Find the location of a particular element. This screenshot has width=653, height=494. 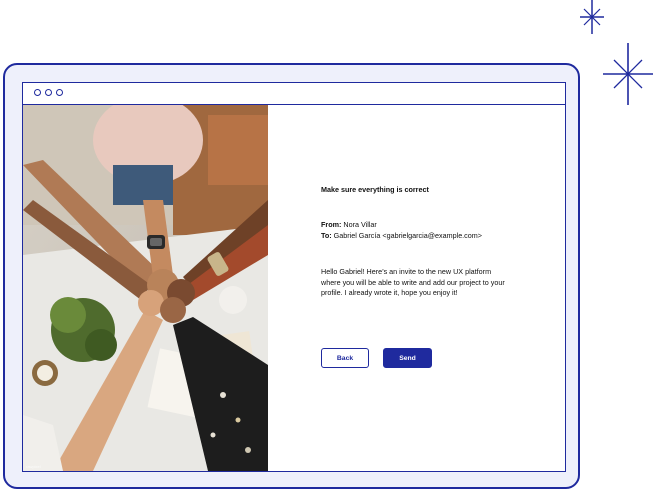

from-value: Nora Villar is located at coordinates (360, 224).